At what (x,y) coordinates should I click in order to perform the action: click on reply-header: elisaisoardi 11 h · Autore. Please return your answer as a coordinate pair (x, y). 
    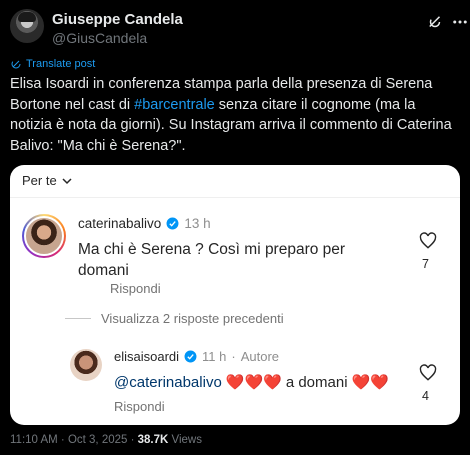
    Looking at the image, I should click on (196, 356).